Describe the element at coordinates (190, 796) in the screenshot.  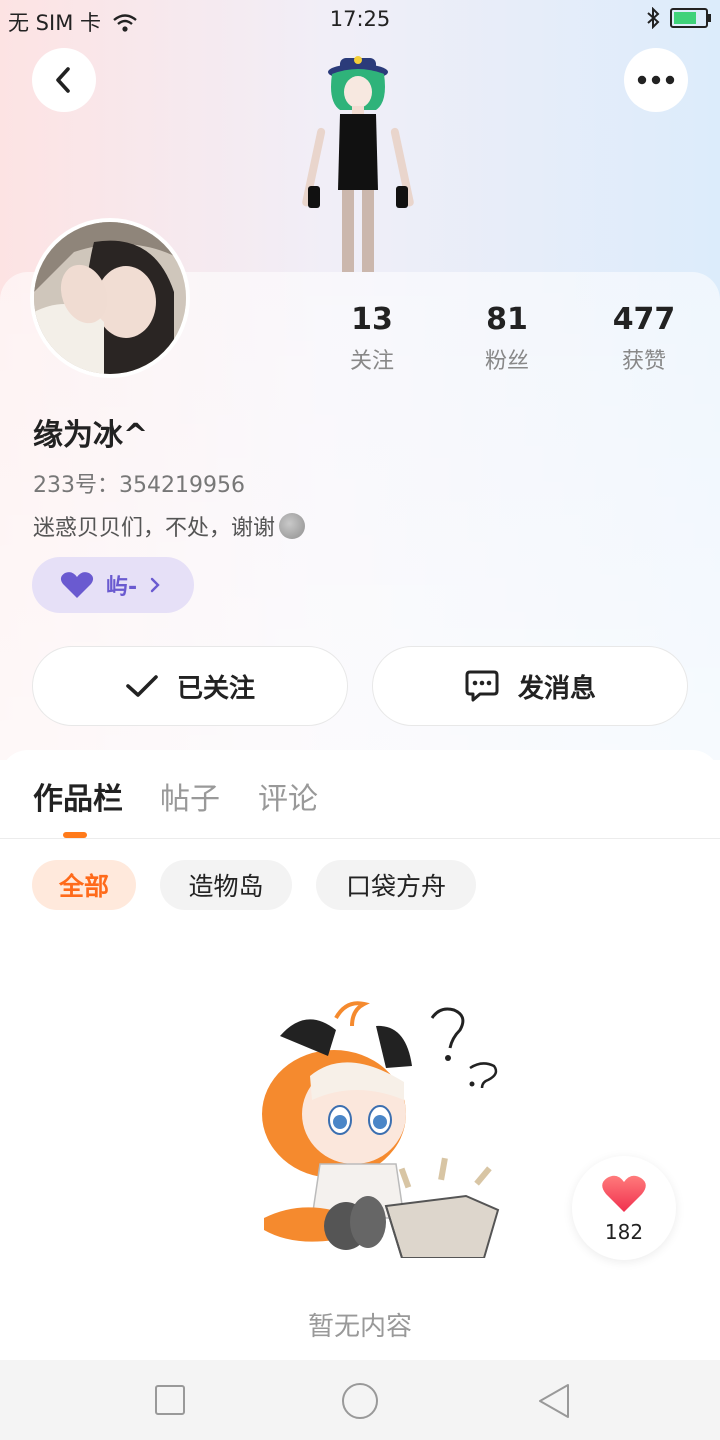
I see `tab-posts: 帖子` at that location.